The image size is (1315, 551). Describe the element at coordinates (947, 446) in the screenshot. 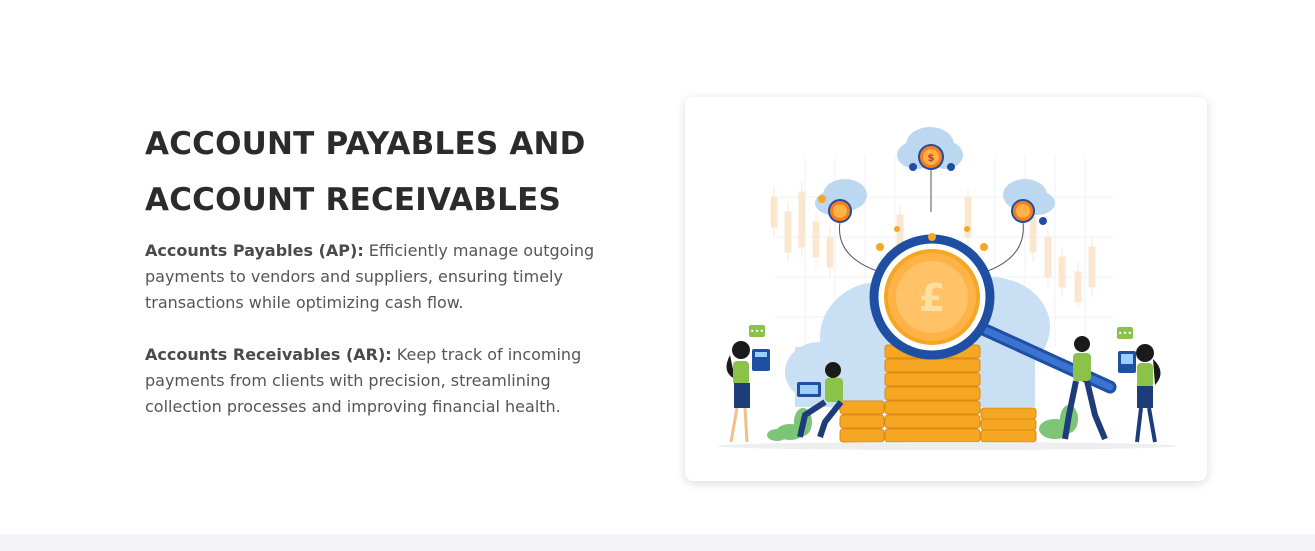

I see `ground-shadow` at that location.